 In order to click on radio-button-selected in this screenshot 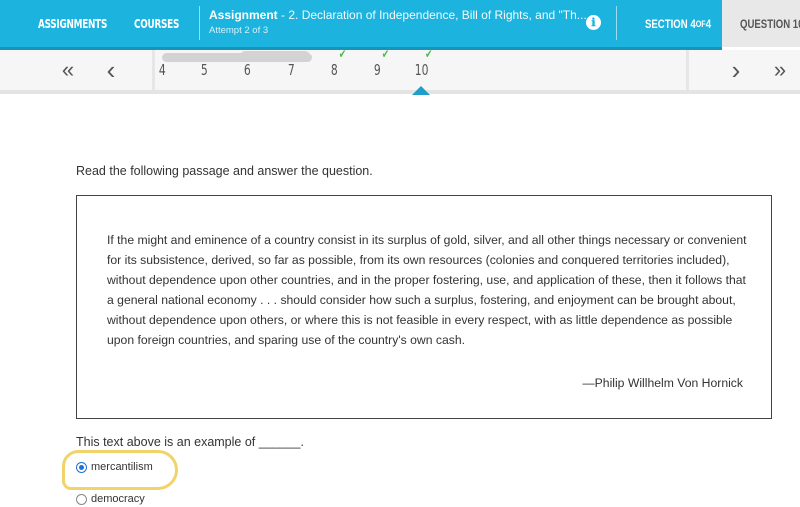, I will do `click(81, 467)`.